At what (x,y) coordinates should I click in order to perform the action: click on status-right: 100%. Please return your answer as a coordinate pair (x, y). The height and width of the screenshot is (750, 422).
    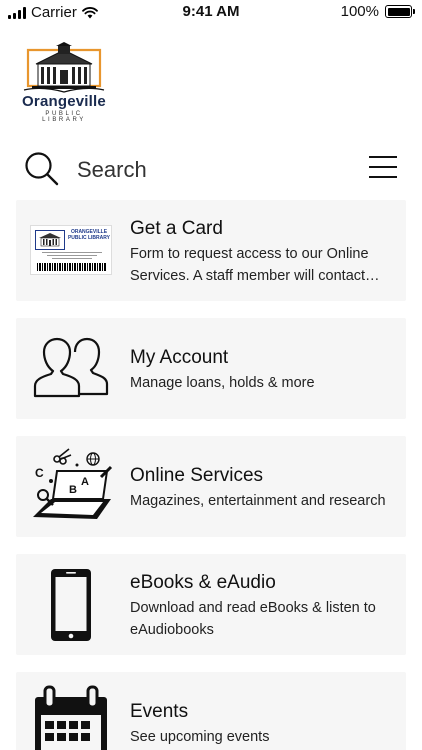
    Looking at the image, I should click on (377, 11).